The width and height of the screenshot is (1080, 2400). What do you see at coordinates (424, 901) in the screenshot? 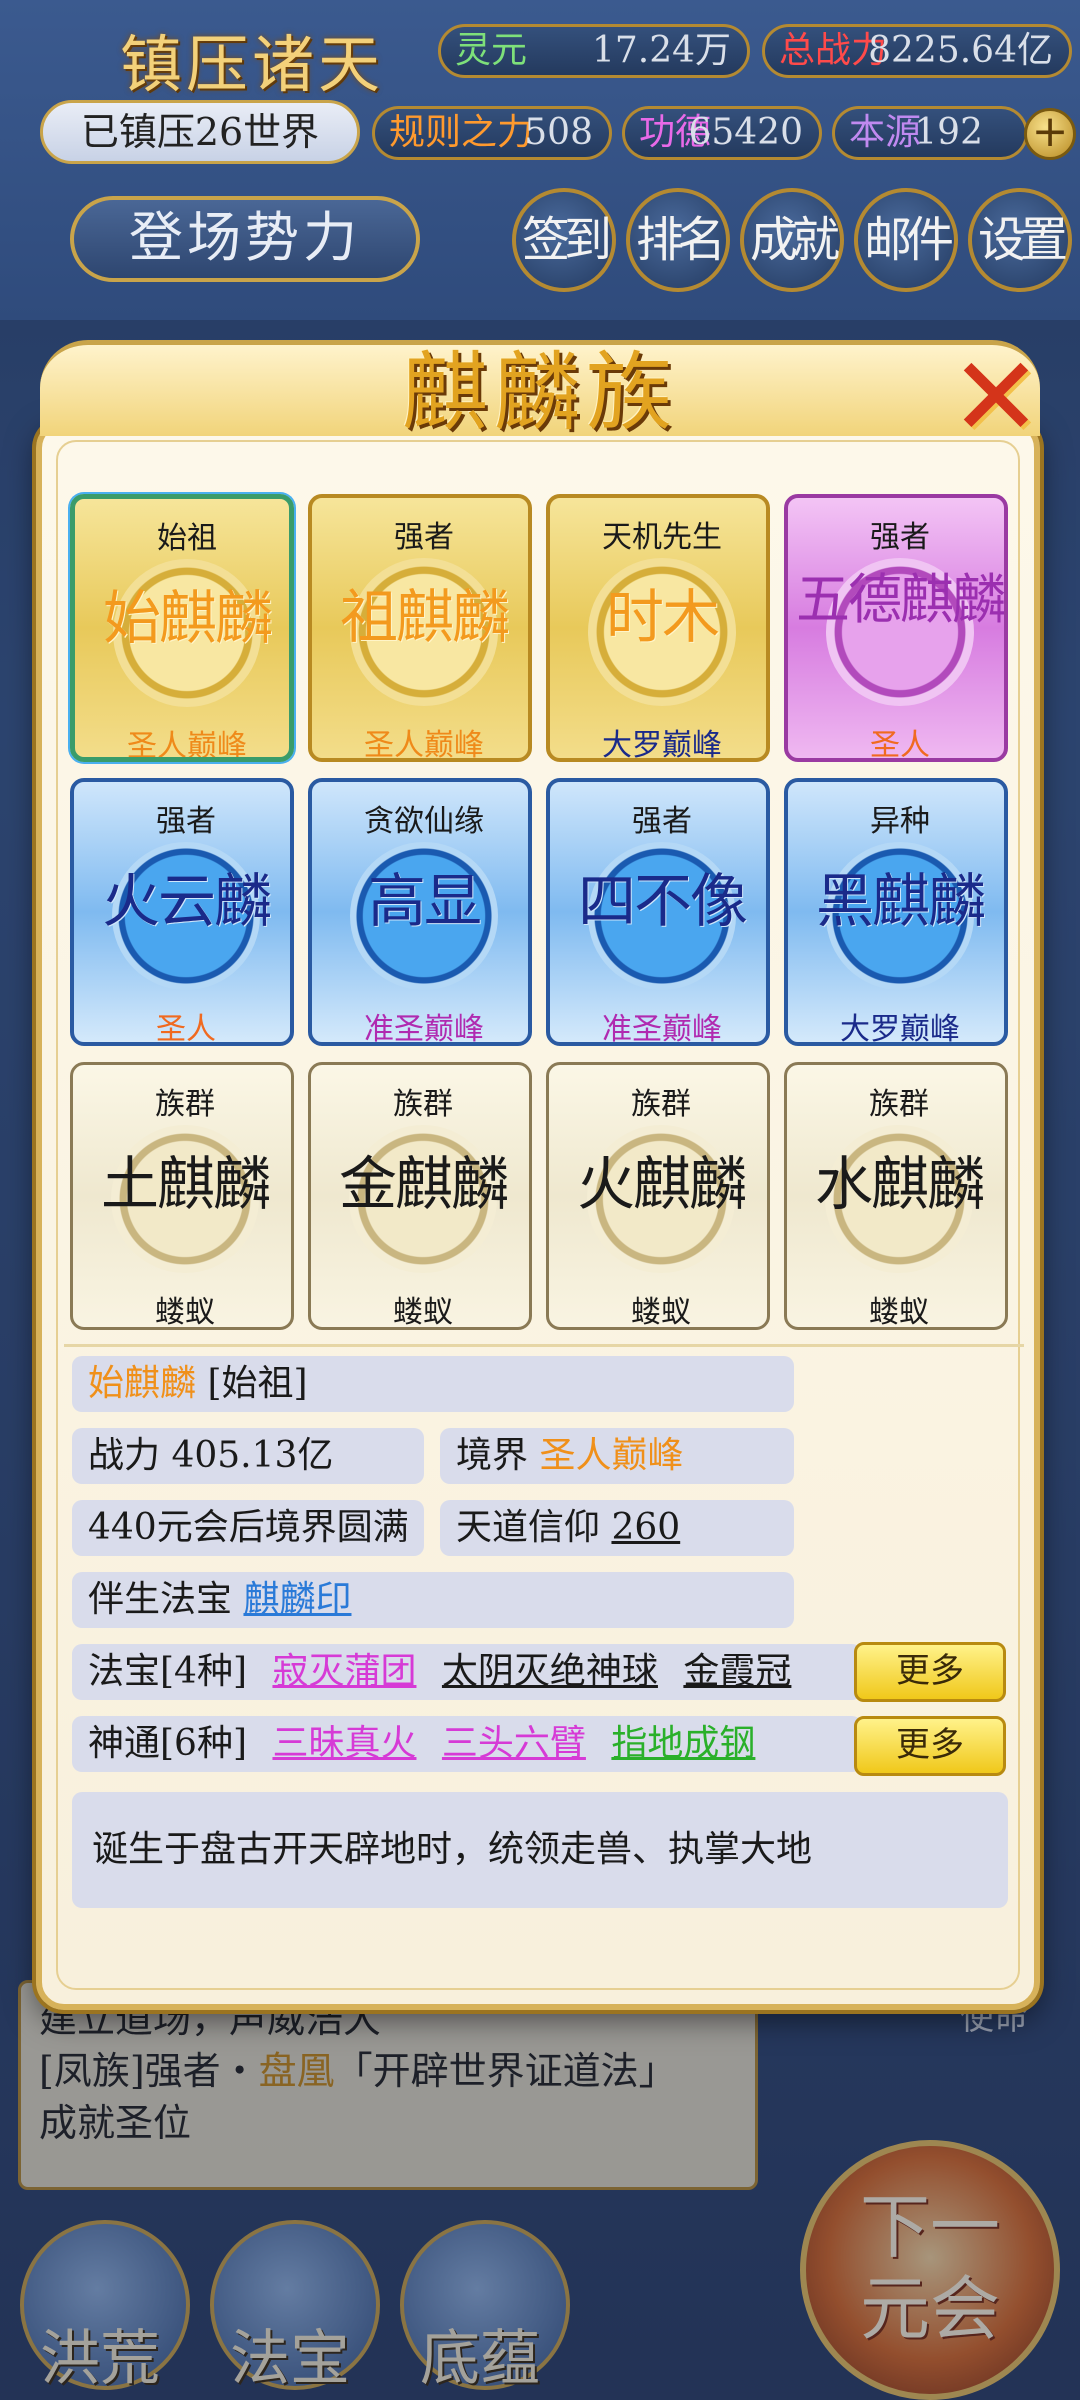
I see `member-name: 高显` at bounding box center [424, 901].